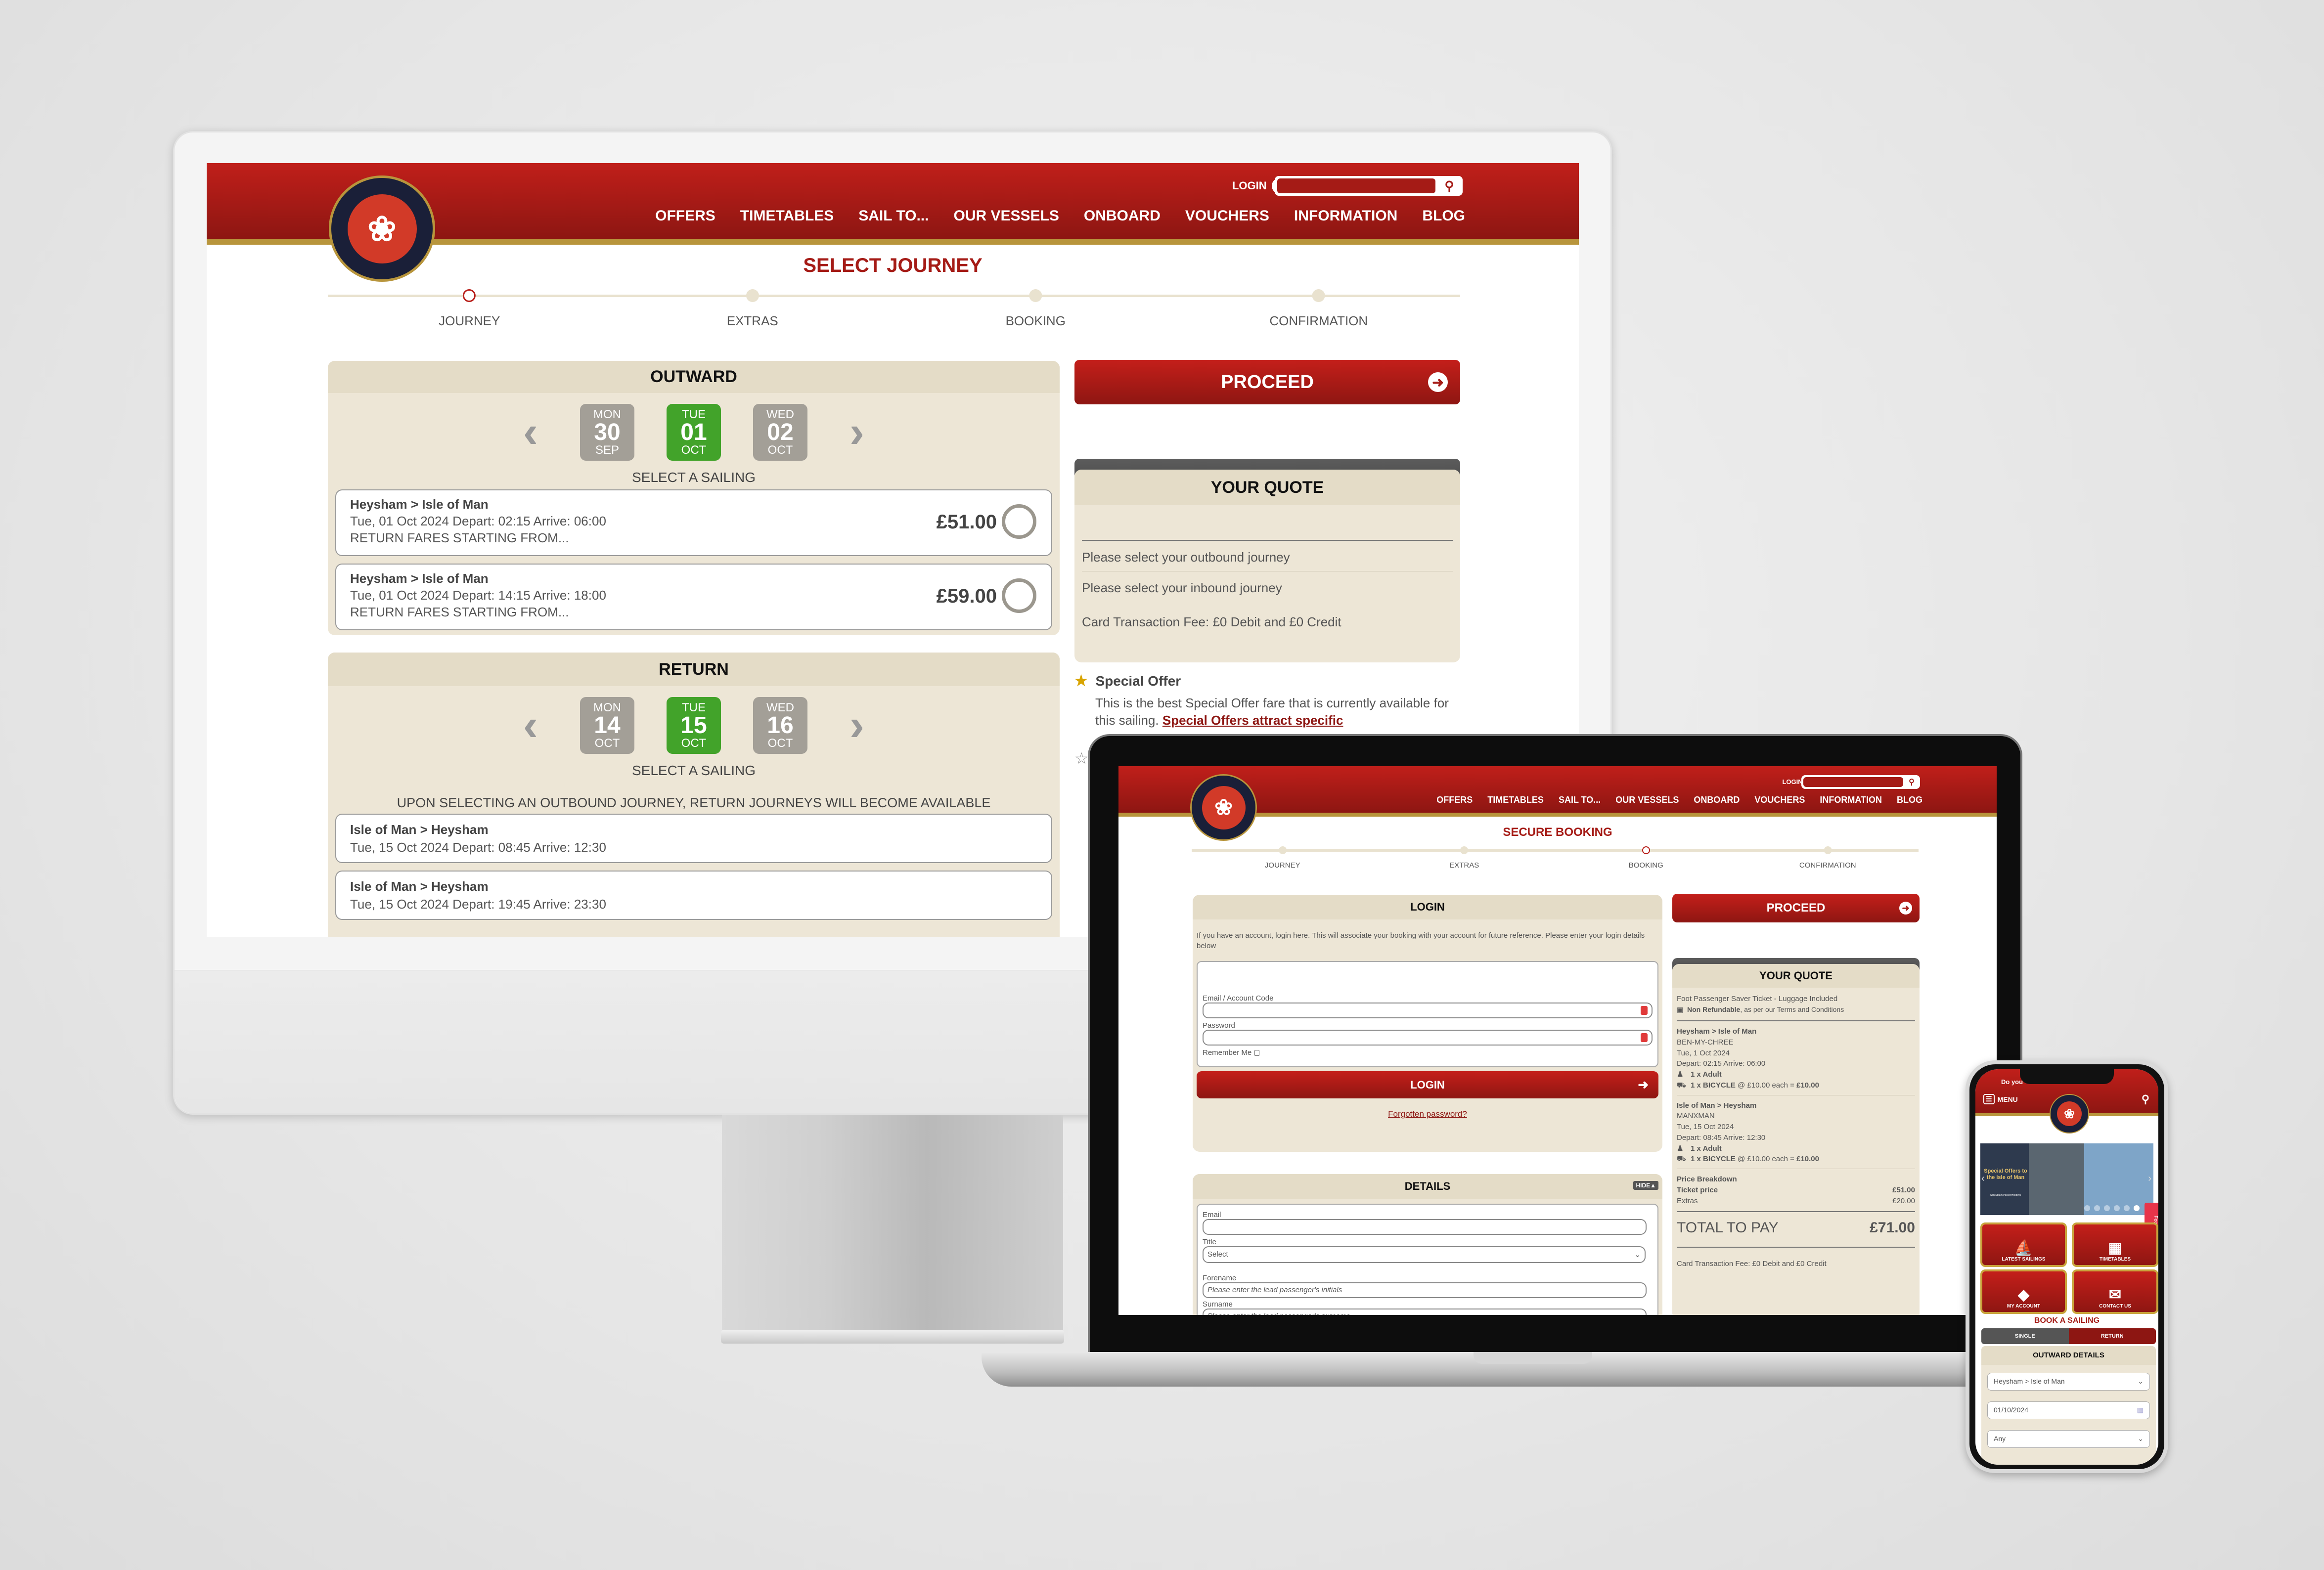  What do you see at coordinates (1515, 800) in the screenshot?
I see `laptop-nav-timetables: TIMETABLES` at bounding box center [1515, 800].